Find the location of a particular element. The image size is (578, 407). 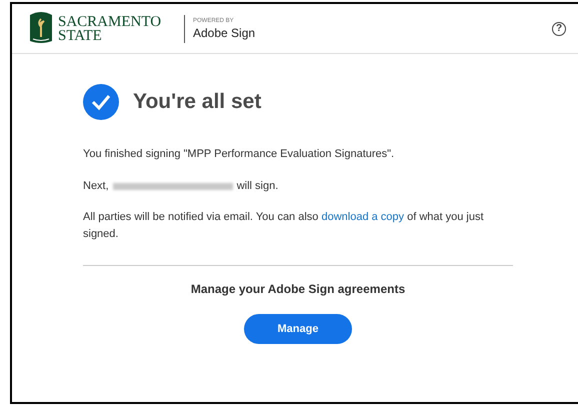

help-button: ? is located at coordinates (559, 29).